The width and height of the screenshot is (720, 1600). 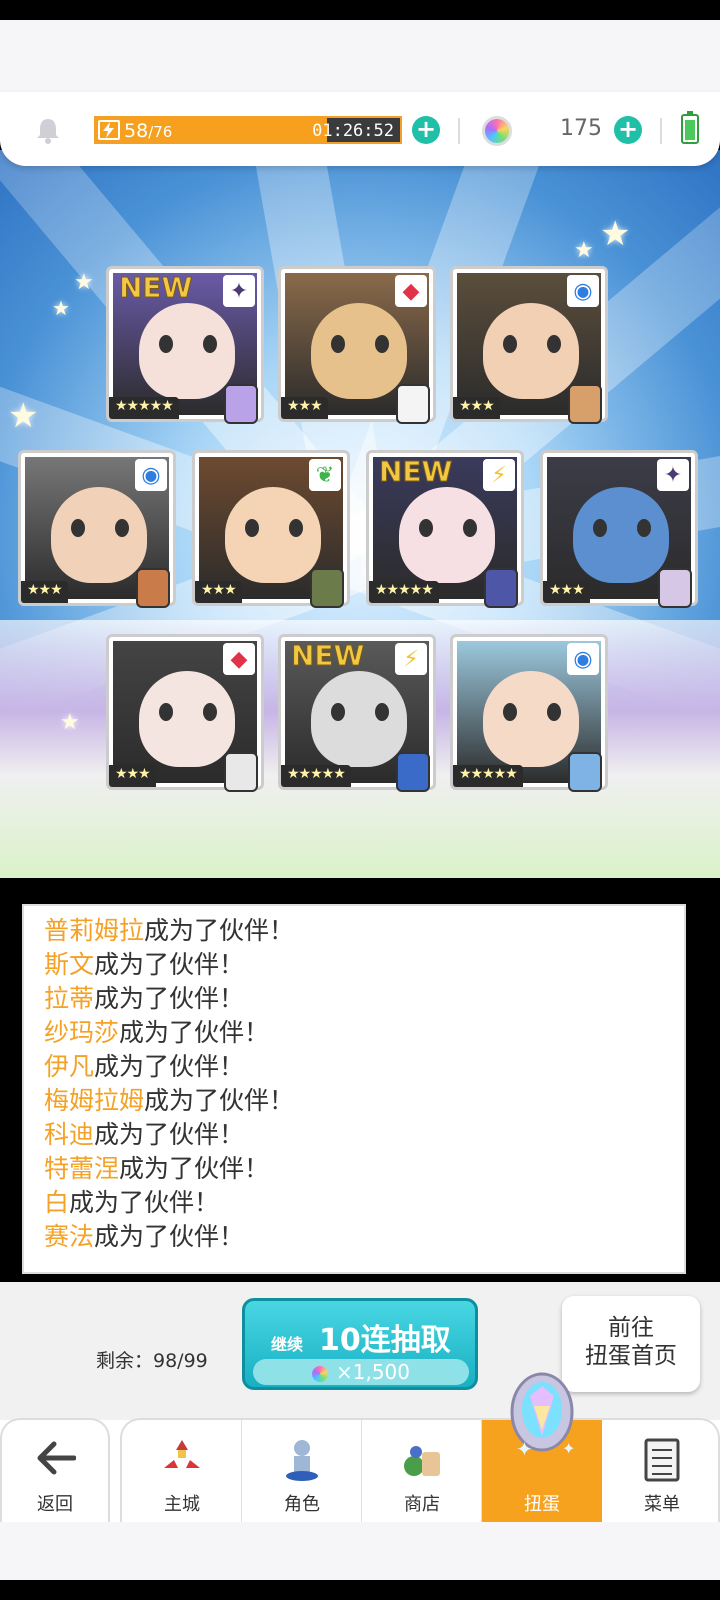 What do you see at coordinates (426, 130) in the screenshot?
I see `add-stamina-button: +` at bounding box center [426, 130].